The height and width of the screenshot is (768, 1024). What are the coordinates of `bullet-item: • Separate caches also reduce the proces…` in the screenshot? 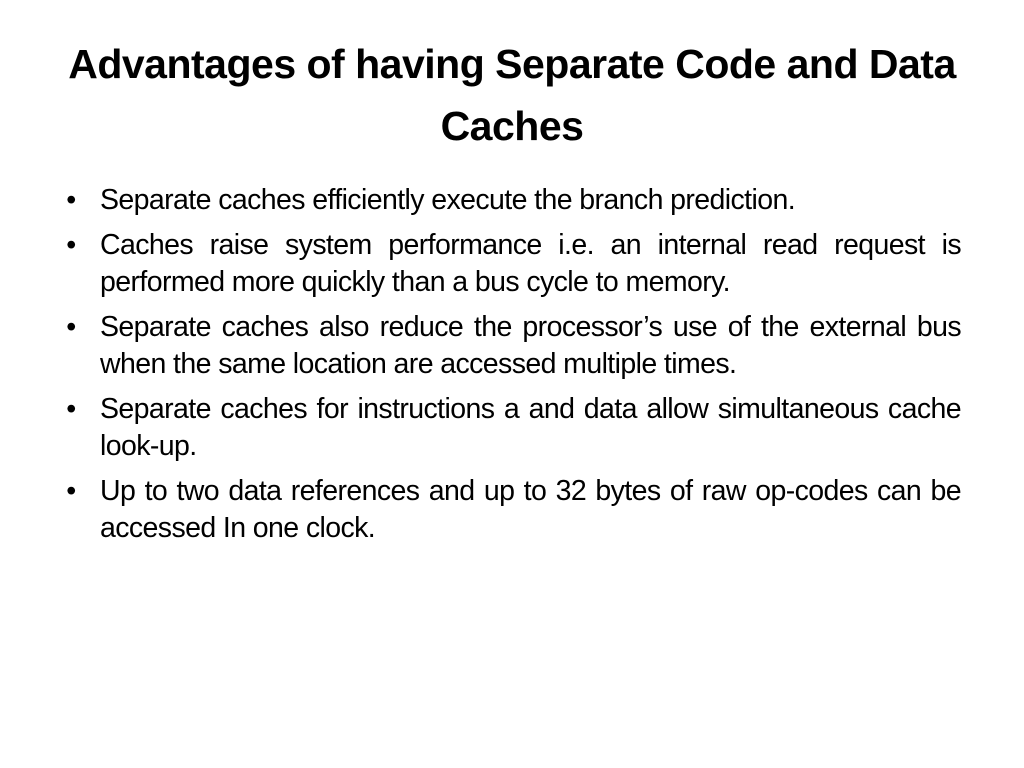 It's located at (508, 346).